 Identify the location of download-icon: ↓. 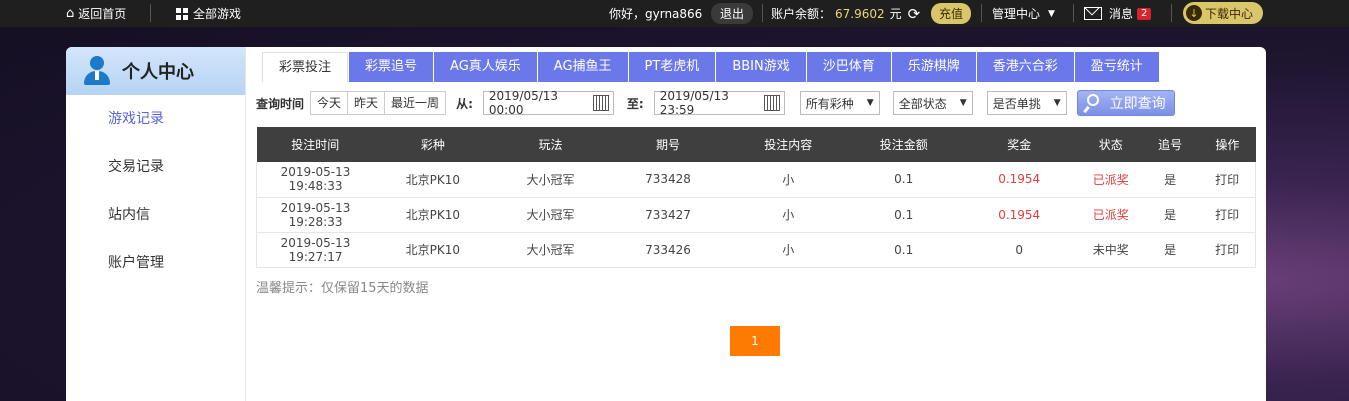
(1194, 13).